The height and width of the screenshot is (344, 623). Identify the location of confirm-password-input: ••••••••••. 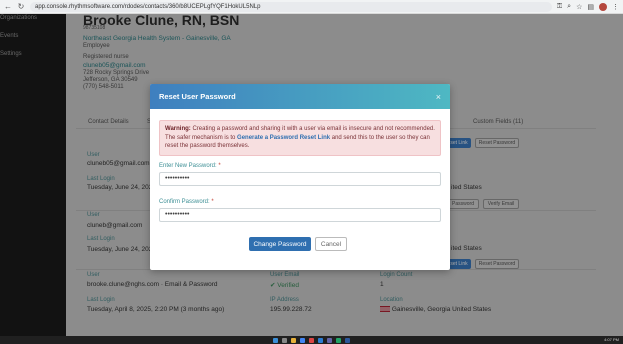
(300, 215).